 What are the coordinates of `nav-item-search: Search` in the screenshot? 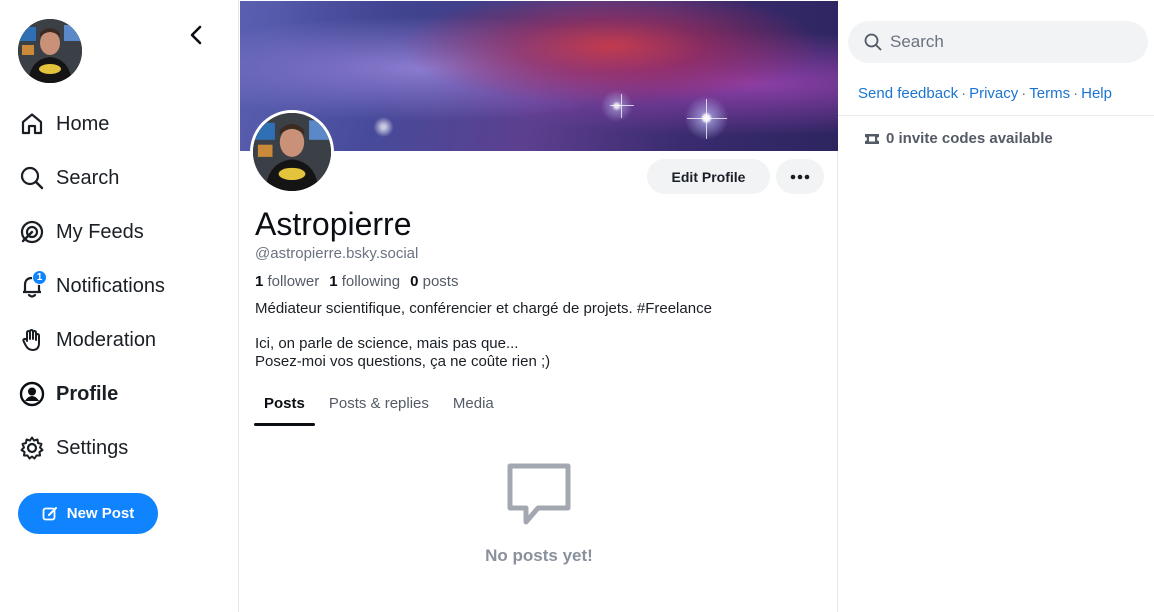 It's located at (123, 178).